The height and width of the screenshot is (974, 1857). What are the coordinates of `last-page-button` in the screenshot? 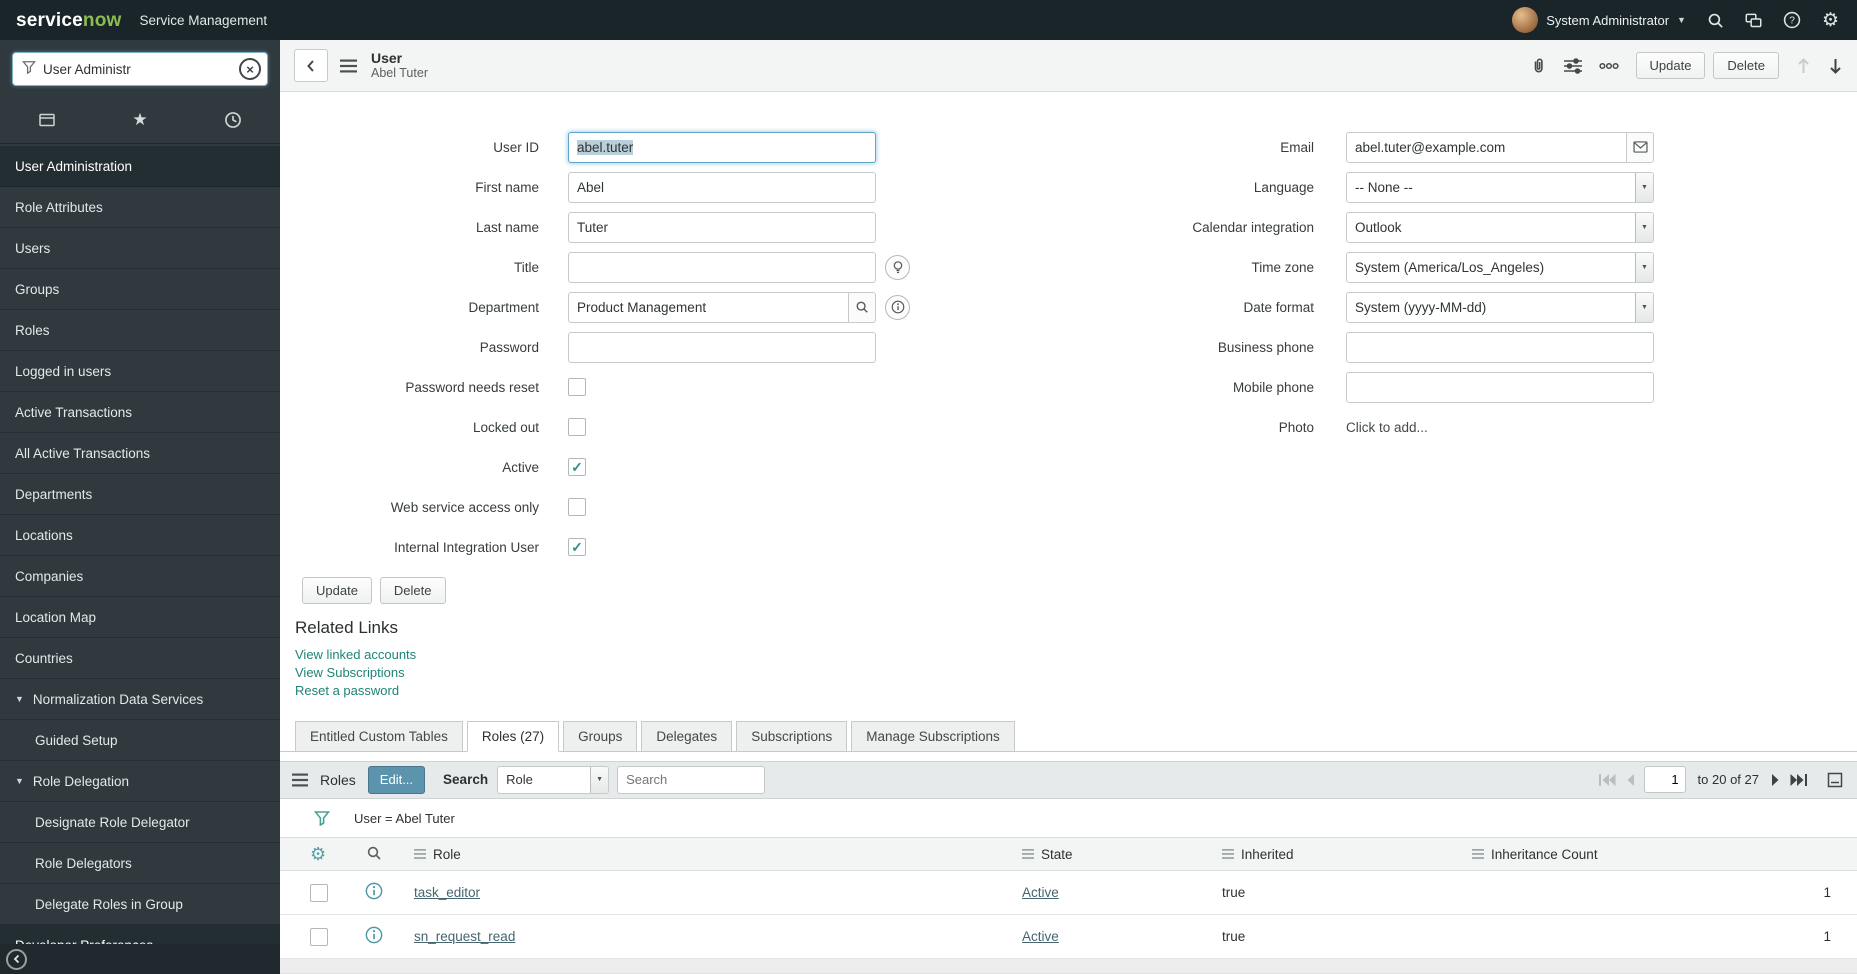 It's located at (1799, 780).